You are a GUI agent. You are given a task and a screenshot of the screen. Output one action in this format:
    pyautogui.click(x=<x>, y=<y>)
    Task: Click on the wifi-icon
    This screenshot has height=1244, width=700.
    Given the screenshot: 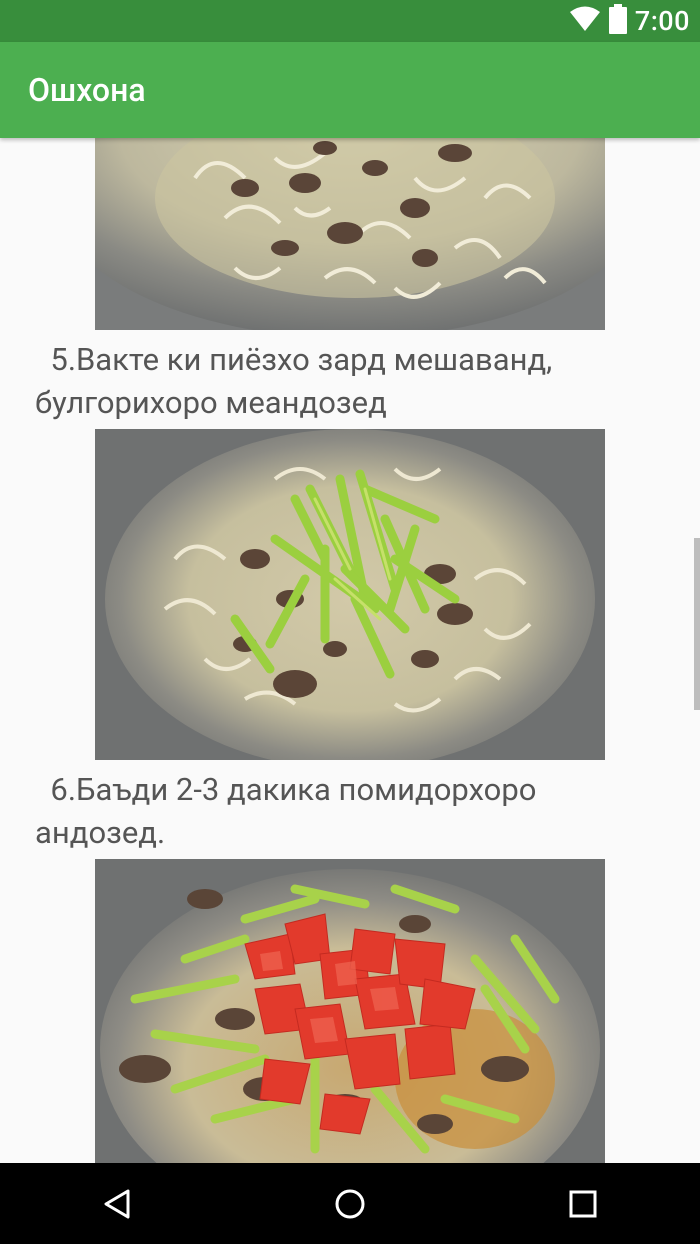 What is the action you would take?
    pyautogui.click(x=585, y=21)
    